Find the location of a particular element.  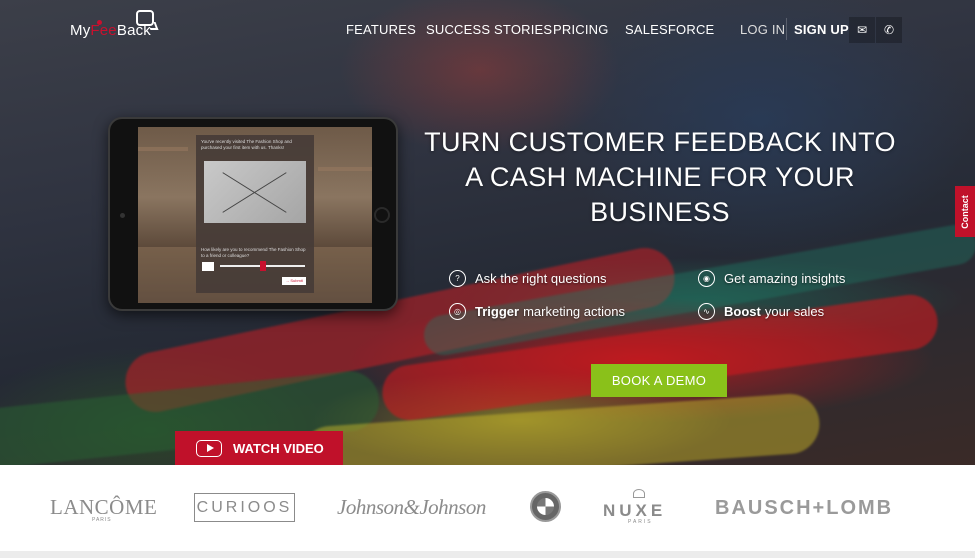

bausch-lomb-logo: BAUSCH+LOMB is located at coordinates (804, 508).